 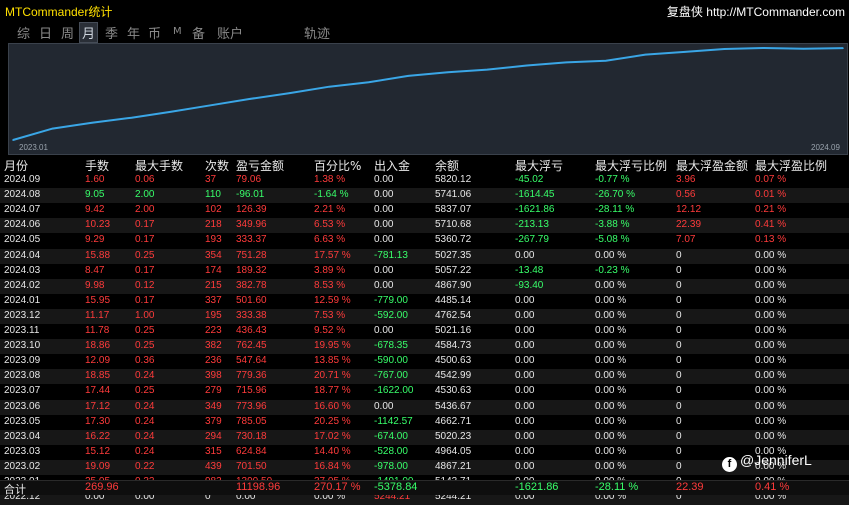 I want to click on cell-count: 337, so click(x=213, y=300).